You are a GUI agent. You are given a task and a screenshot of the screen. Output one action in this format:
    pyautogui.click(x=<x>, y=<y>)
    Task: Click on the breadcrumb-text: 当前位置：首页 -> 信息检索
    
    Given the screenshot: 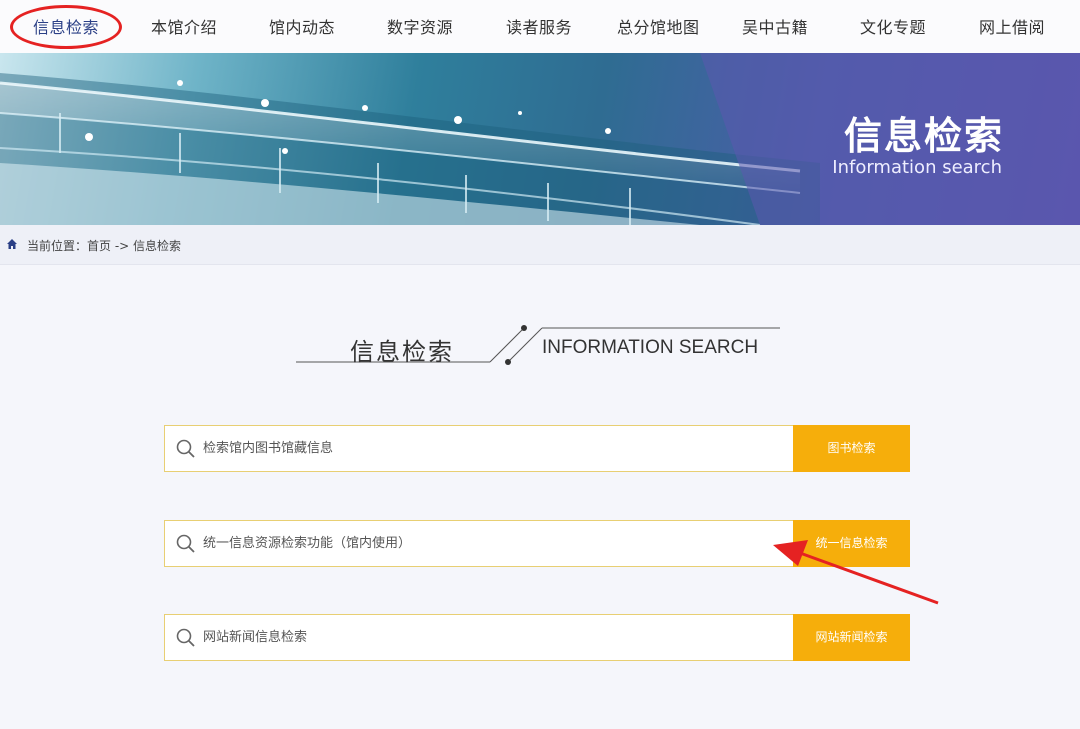 What is the action you would take?
    pyautogui.click(x=104, y=246)
    